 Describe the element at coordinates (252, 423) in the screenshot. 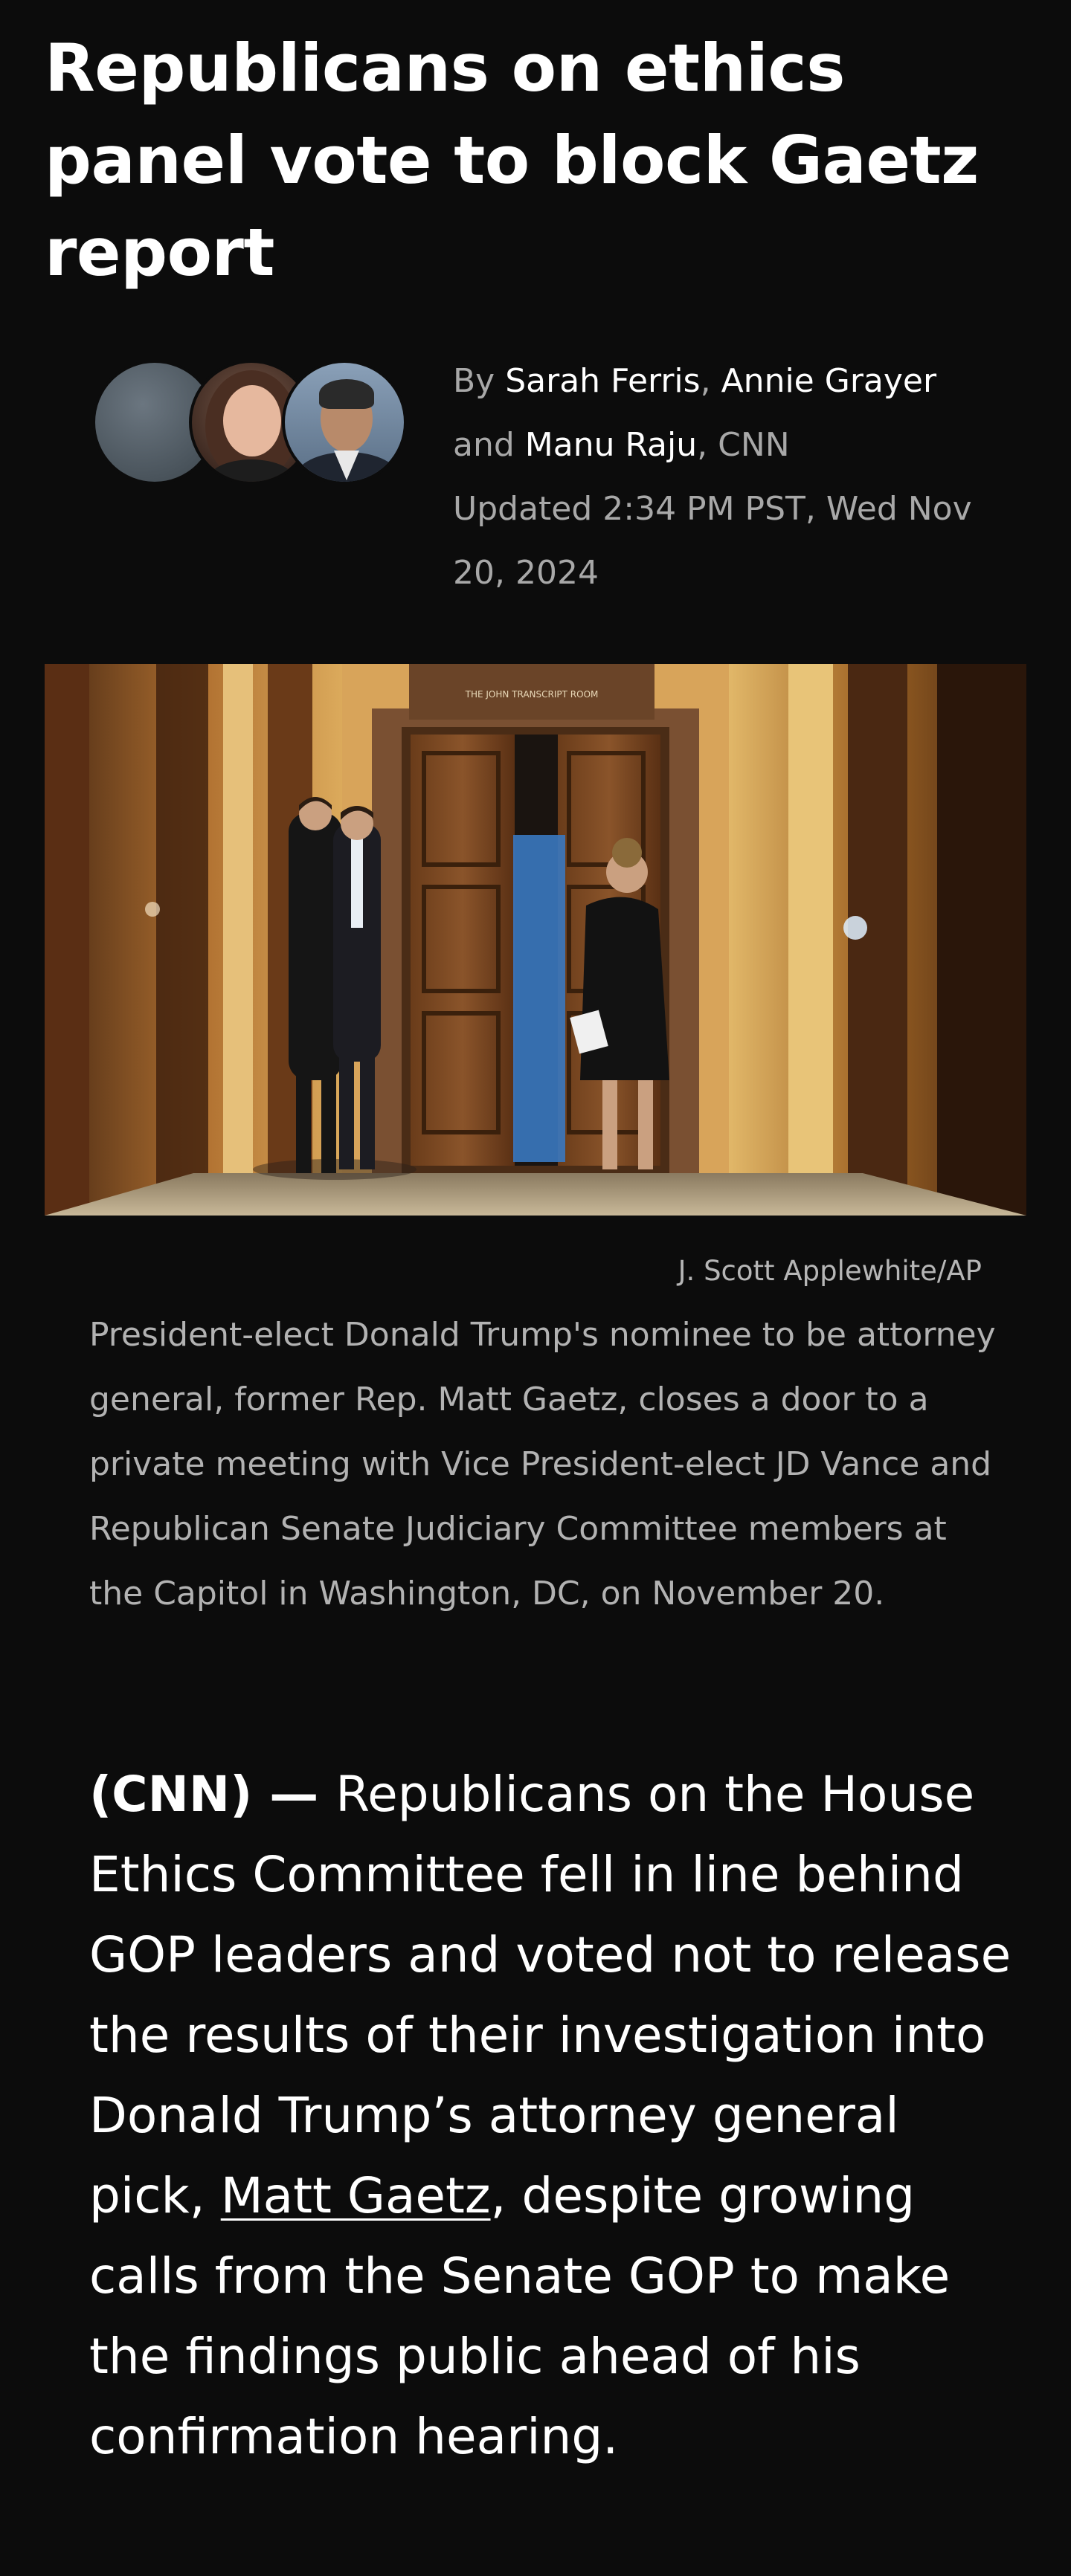

I see `author-avatars` at that location.